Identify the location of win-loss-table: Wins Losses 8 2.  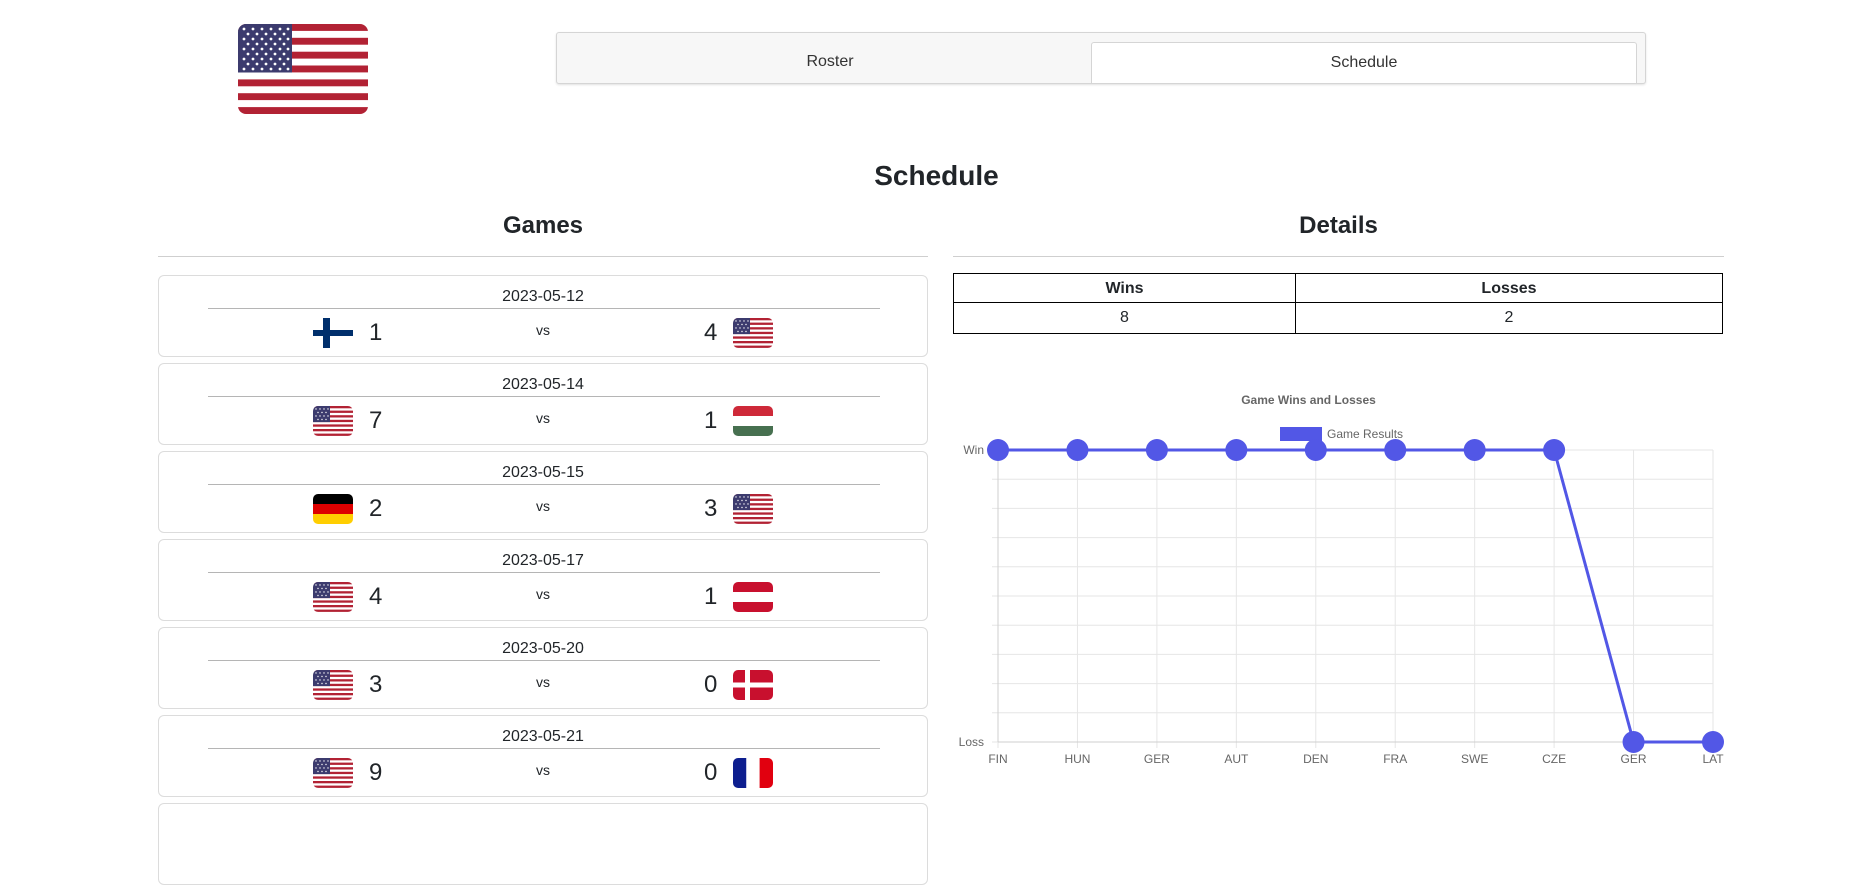
(1338, 303).